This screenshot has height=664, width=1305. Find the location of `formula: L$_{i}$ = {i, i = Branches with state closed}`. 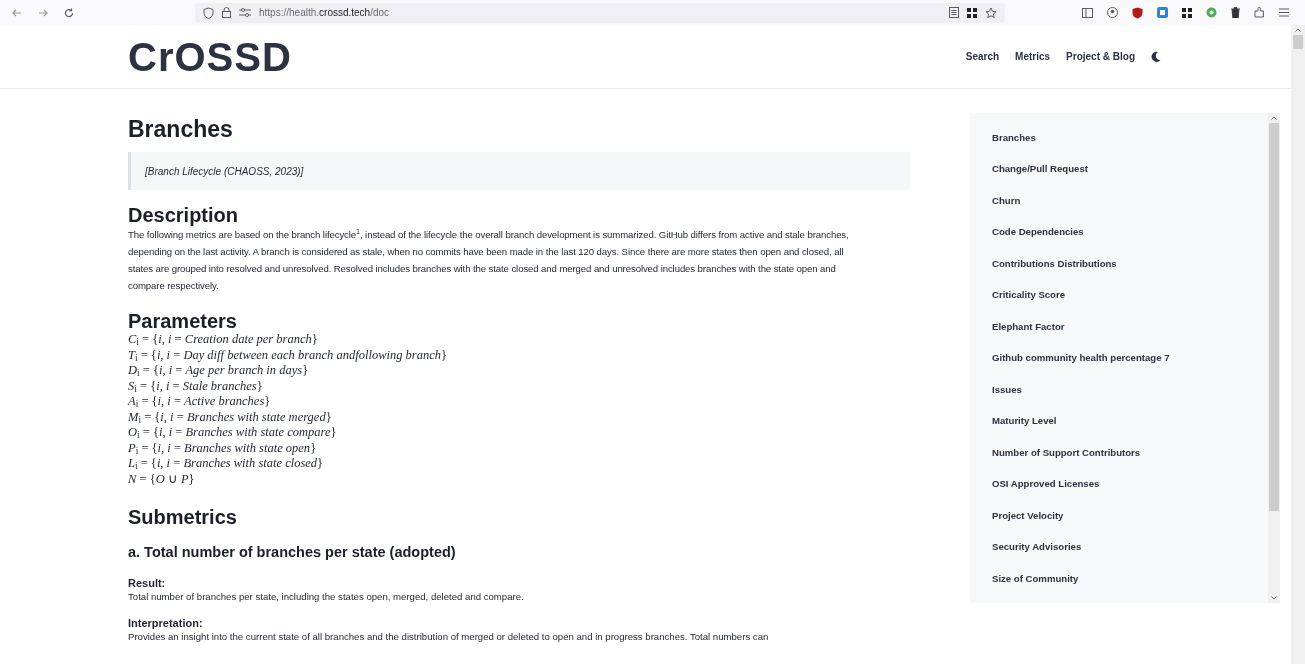

formula: L$_{i}$ = {i, i = Branches with state closed} is located at coordinates (226, 464).